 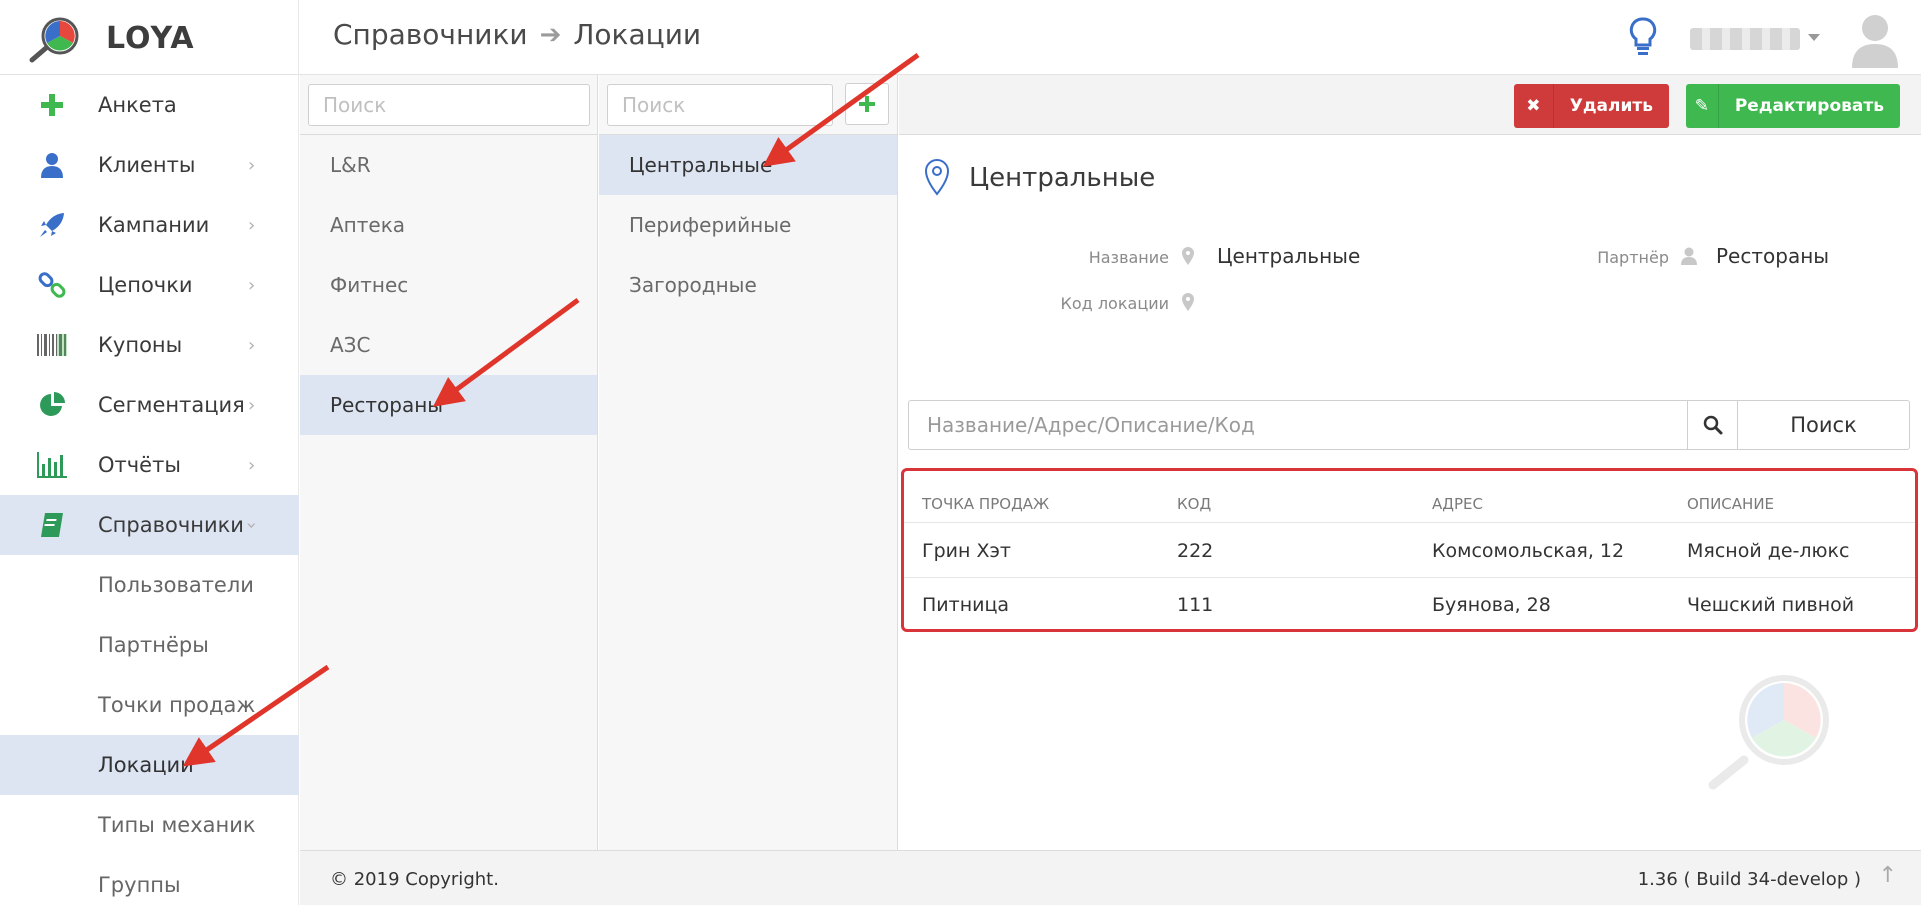 I want to click on sidebar-subitem-points-of-sale: Точки продаж, so click(x=149, y=705).